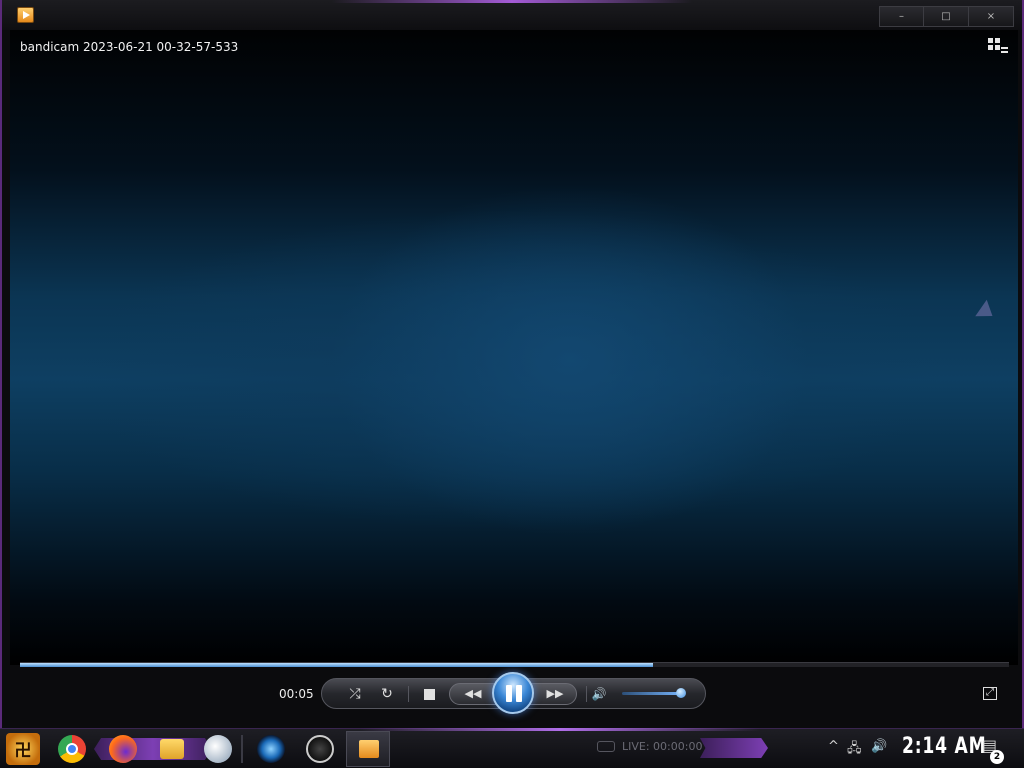 The image size is (1024, 768). What do you see at coordinates (172, 749) in the screenshot?
I see `file-explorer-icon` at bounding box center [172, 749].